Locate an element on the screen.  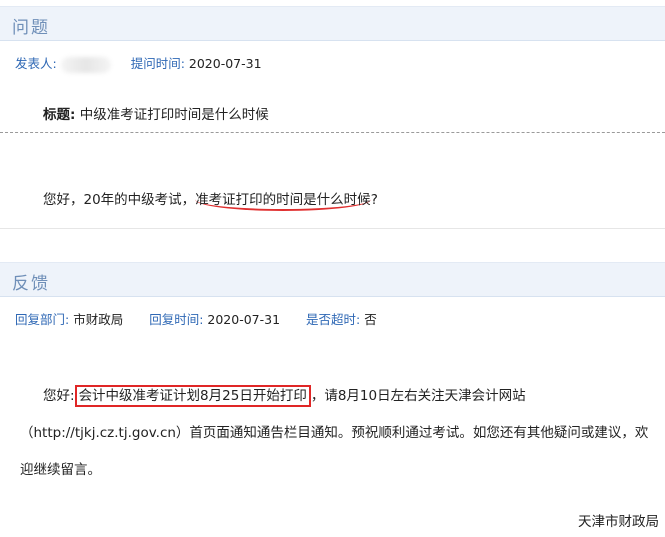
poster-label: 发表人: is located at coordinates (36, 63).